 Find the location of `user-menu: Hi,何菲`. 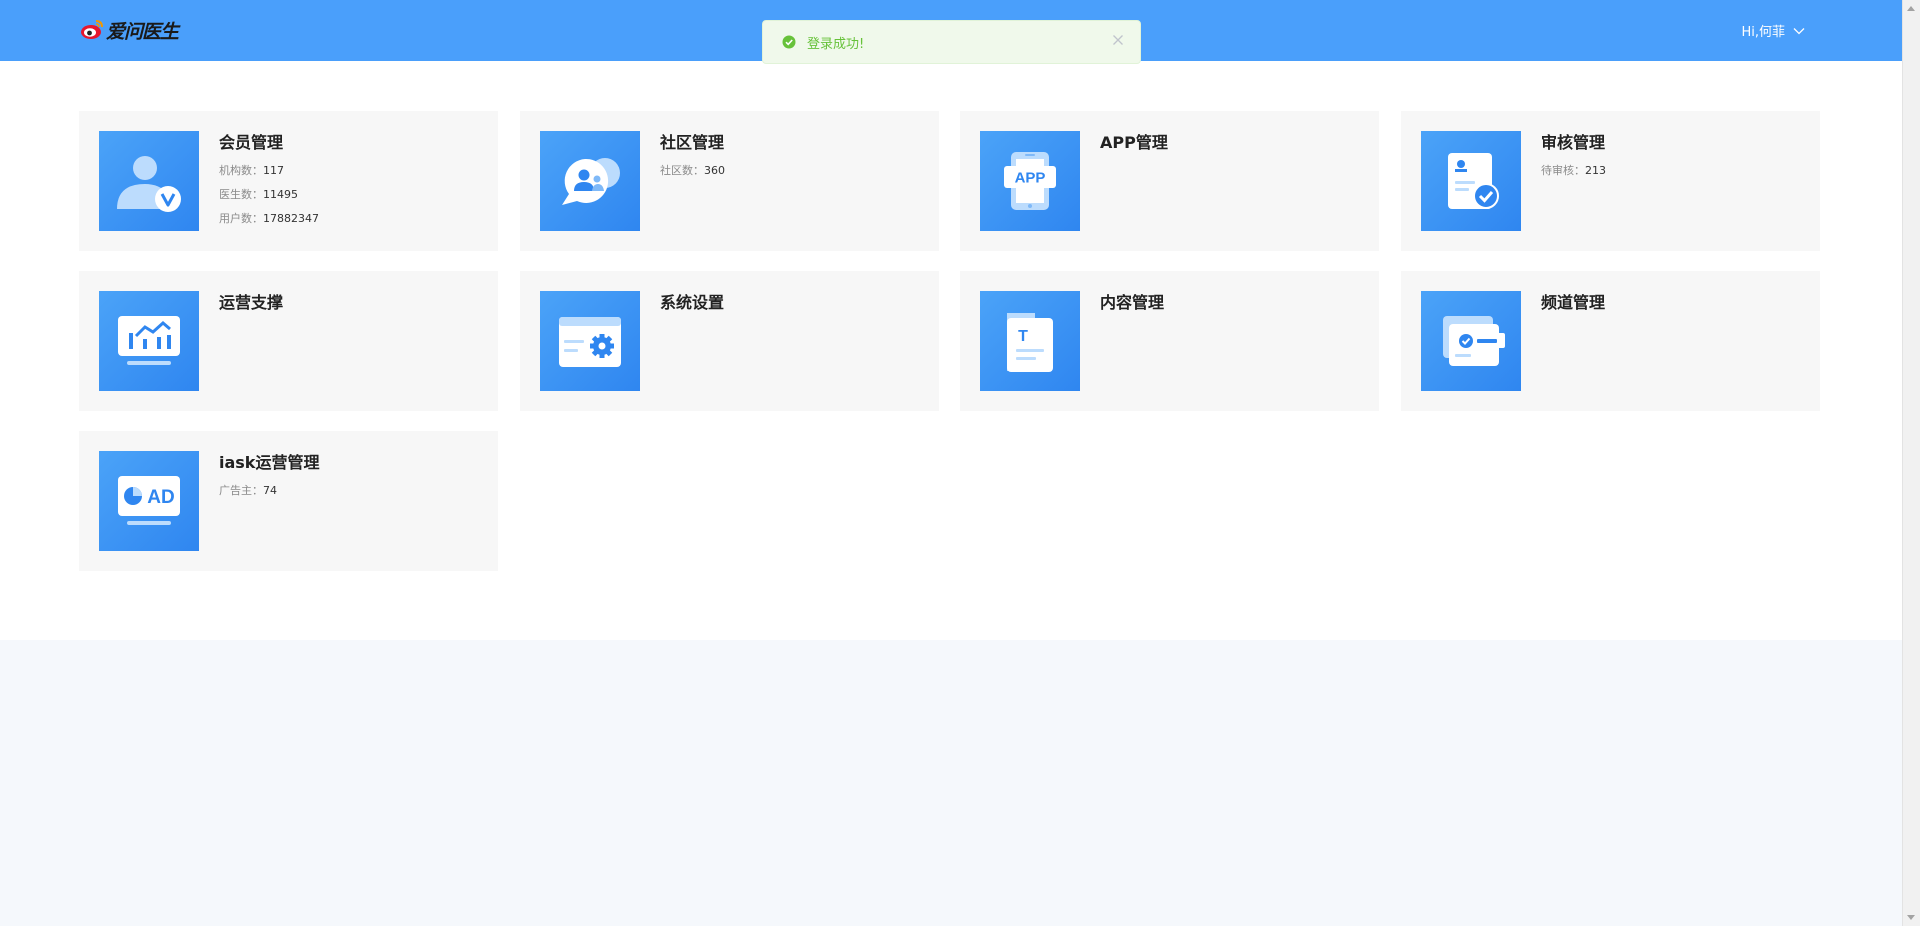

user-menu: Hi,何菲 is located at coordinates (1773, 30).